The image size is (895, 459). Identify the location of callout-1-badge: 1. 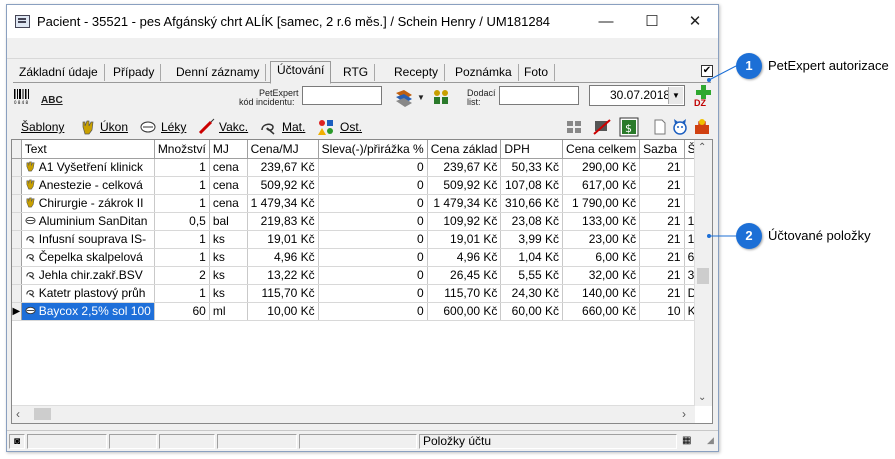
(749, 66).